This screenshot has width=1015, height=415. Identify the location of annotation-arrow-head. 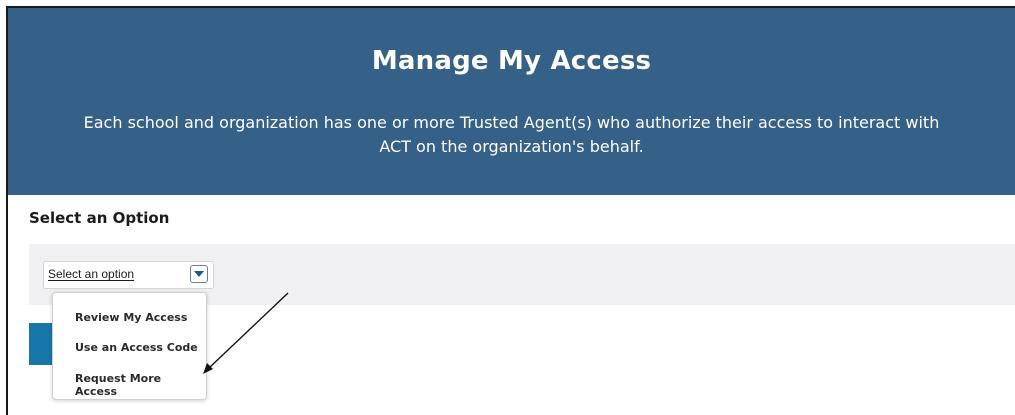
(208, 368).